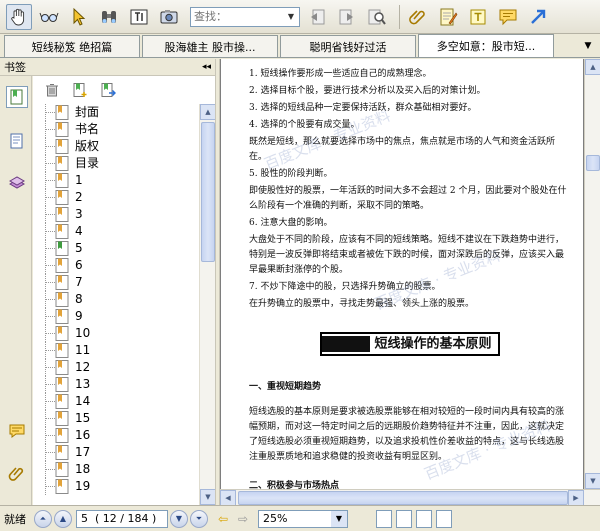 This screenshot has width=600, height=531. What do you see at coordinates (17, 97) in the screenshot?
I see `bookmarks-panel-tab` at bounding box center [17, 97].